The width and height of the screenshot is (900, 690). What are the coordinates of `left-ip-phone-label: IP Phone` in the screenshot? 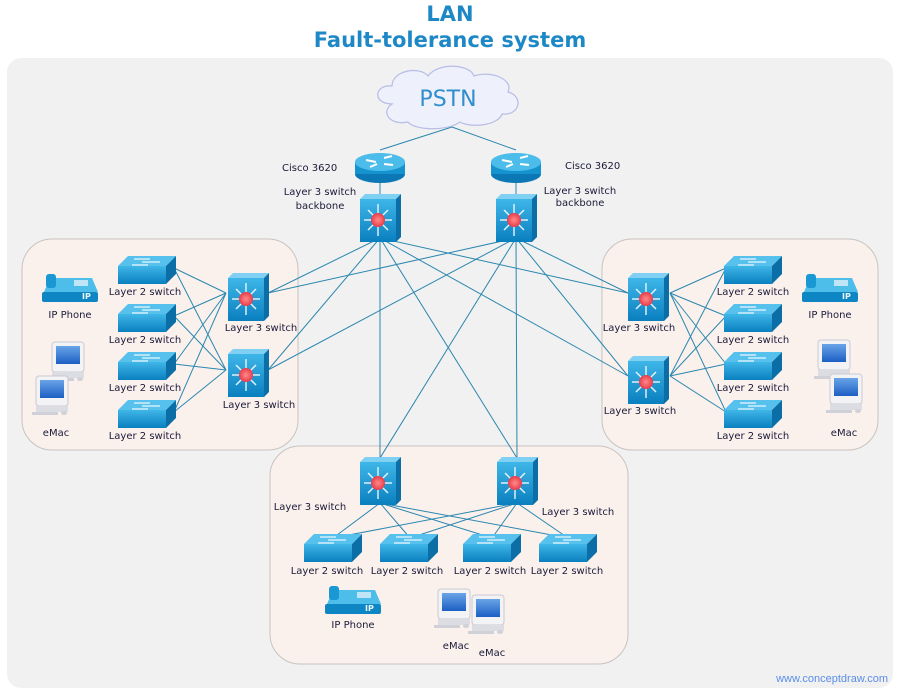 It's located at (69, 315).